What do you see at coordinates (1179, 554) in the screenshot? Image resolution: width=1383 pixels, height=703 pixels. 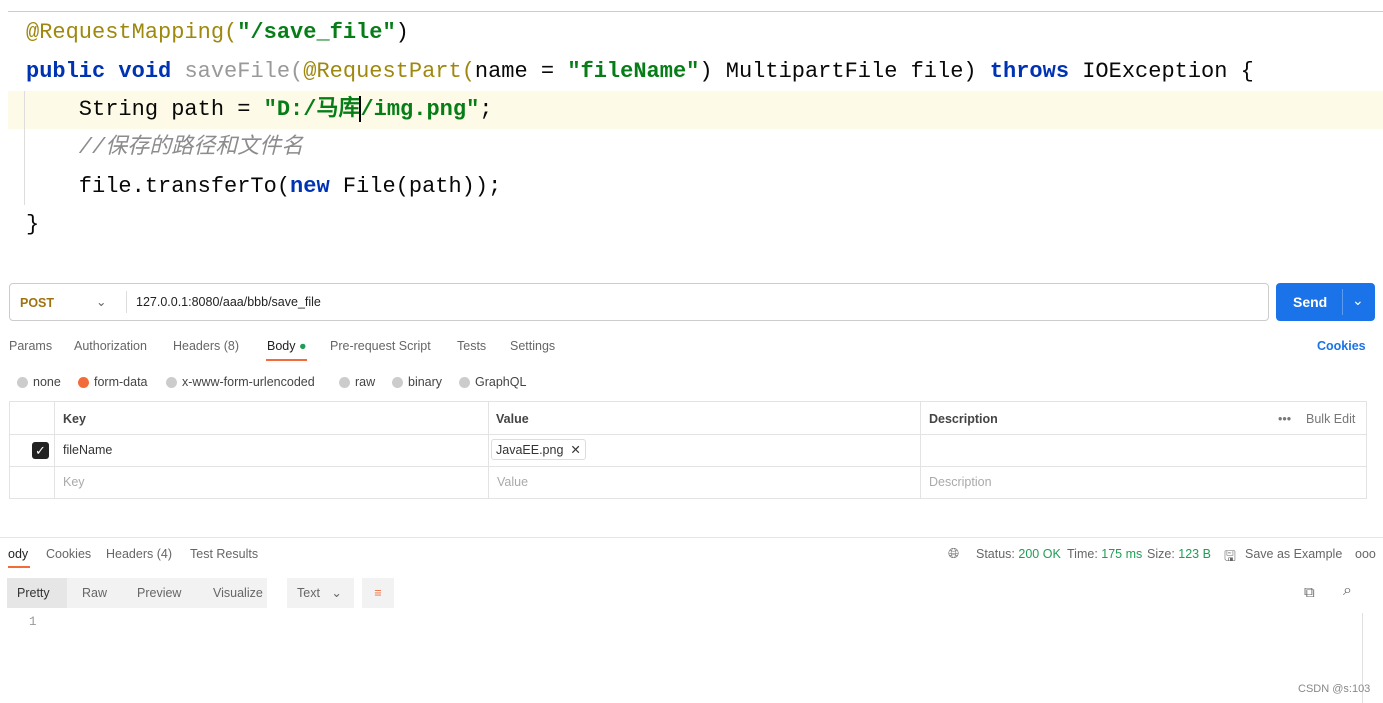 I see `size-readout: Size: 123 B` at bounding box center [1179, 554].